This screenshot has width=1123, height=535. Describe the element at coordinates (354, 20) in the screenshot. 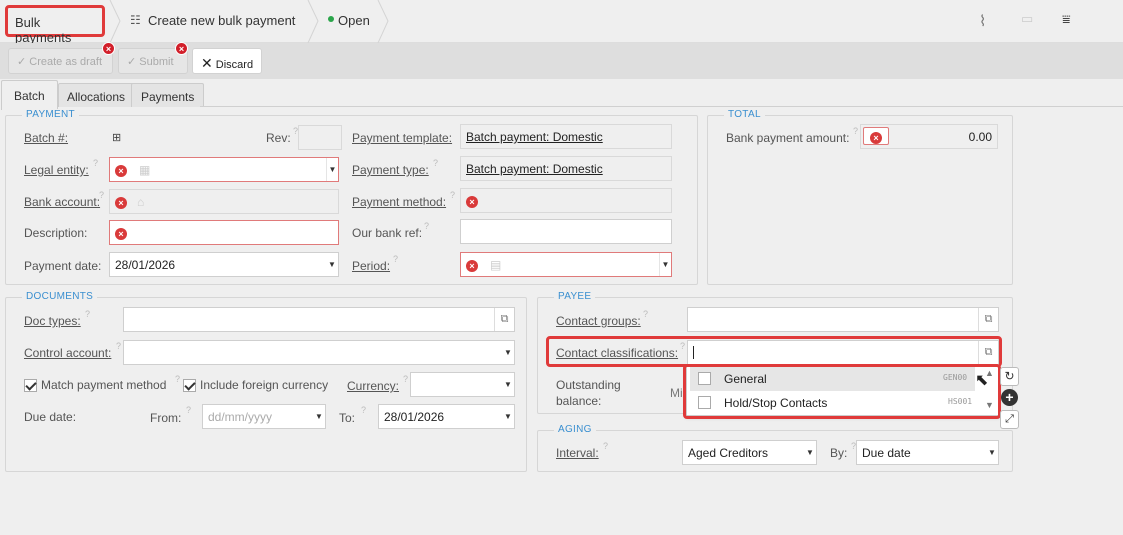

I see `status-text: Open` at that location.